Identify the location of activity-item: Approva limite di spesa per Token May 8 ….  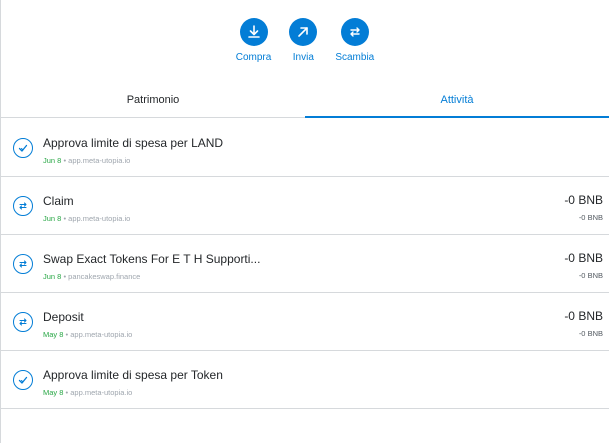
(305, 380).